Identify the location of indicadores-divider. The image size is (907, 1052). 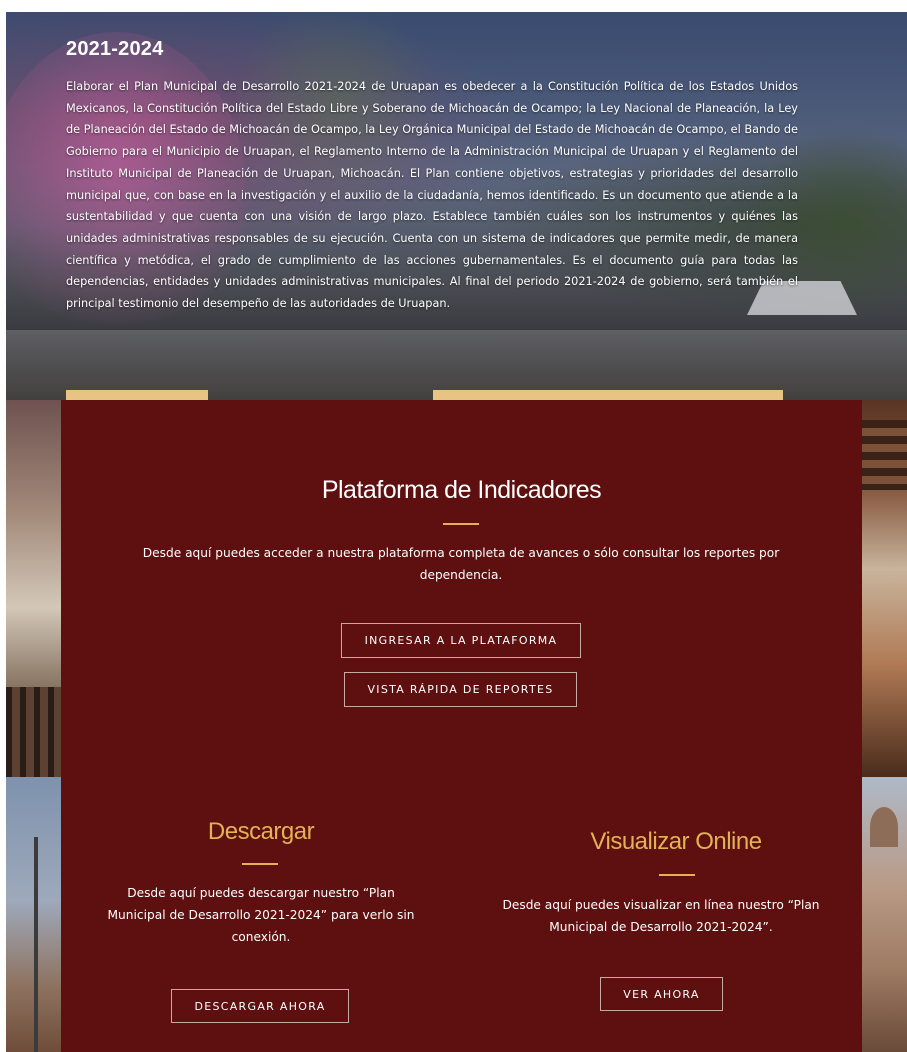
(461, 524).